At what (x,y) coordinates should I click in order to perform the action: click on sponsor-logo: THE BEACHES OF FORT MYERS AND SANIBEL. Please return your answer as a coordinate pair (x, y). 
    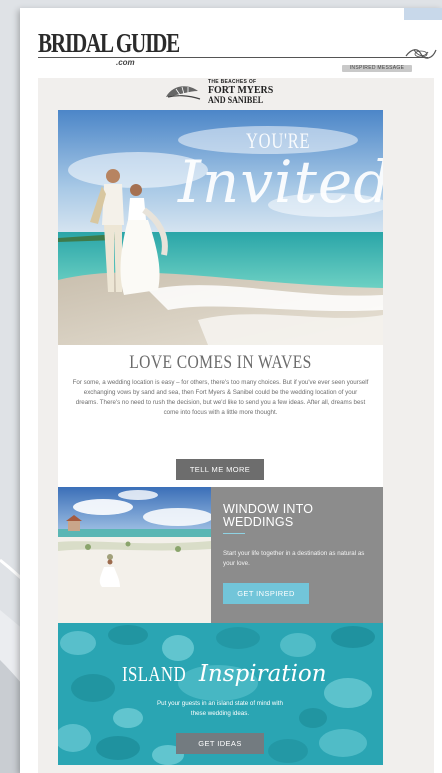
    Looking at the image, I should click on (222, 92).